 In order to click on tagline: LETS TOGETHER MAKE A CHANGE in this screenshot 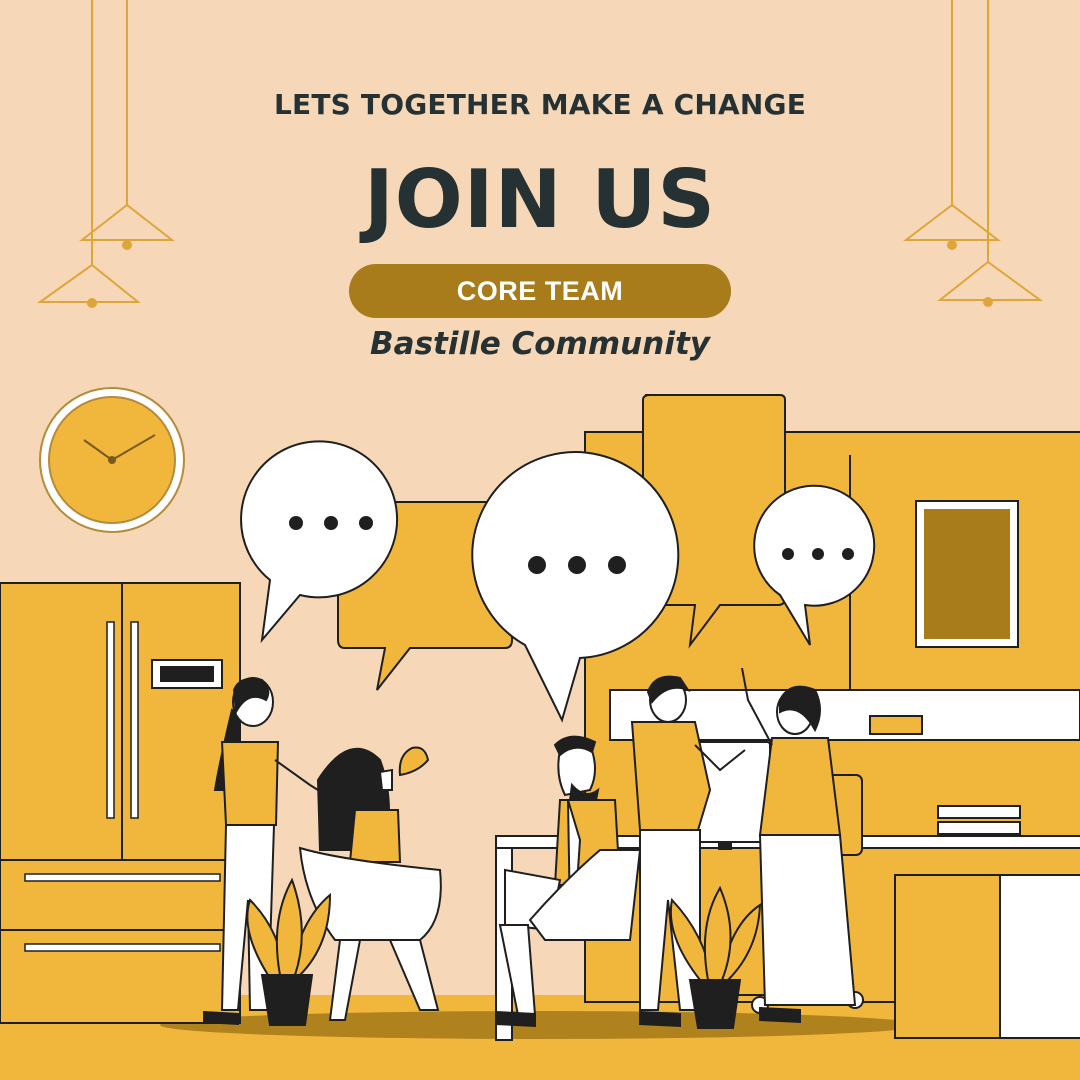, I will do `click(540, 104)`.